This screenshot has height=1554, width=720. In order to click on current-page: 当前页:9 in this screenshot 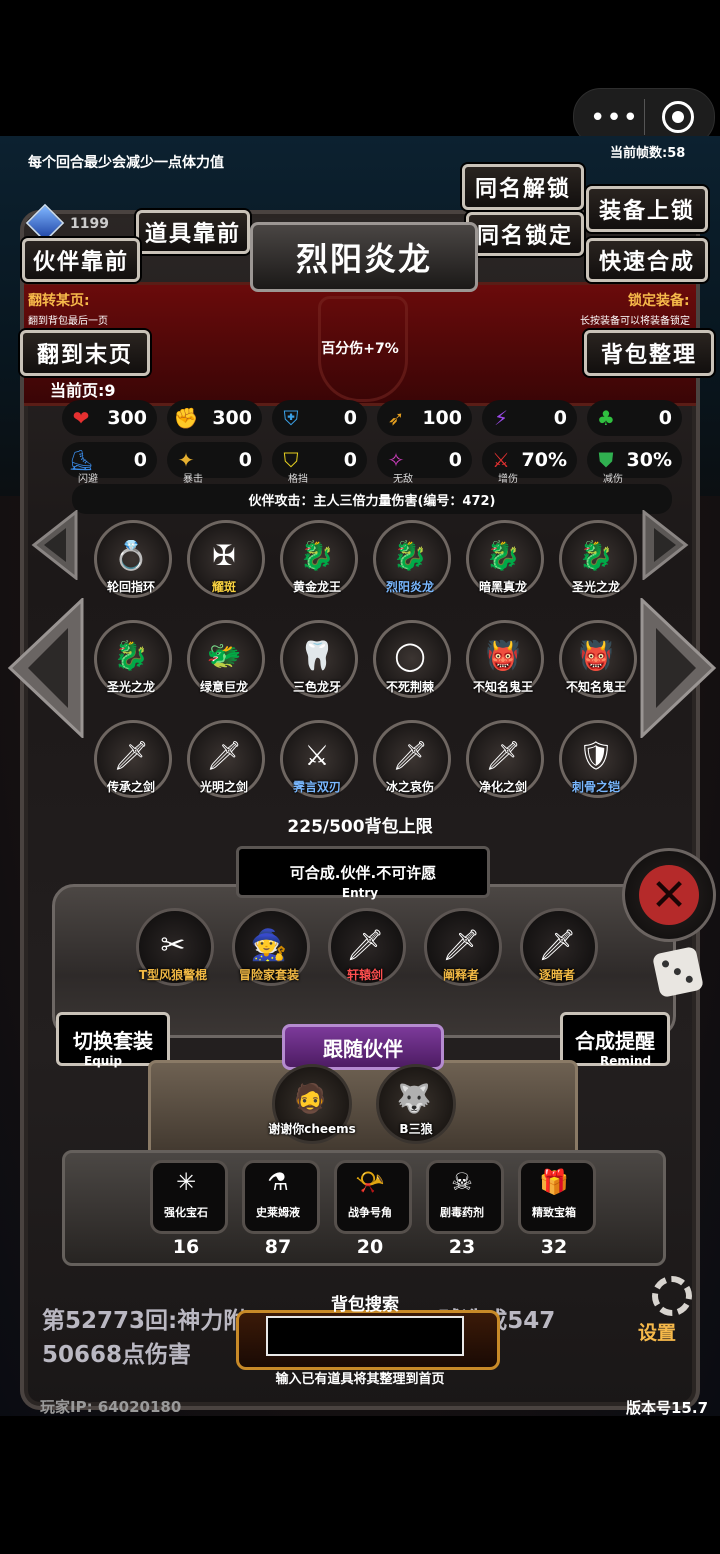, I will do `click(83, 390)`.